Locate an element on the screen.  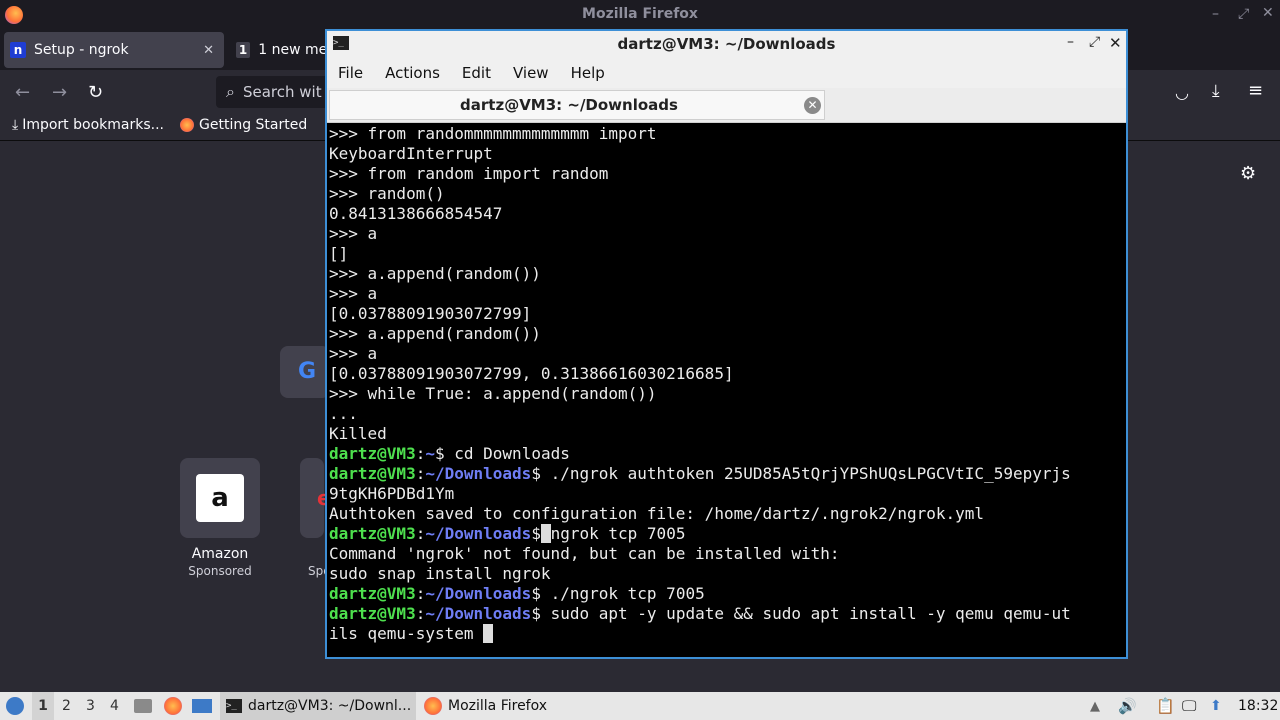
output-text: >>> from randommmmmmmmmmmmm import is located at coordinates (493, 133).